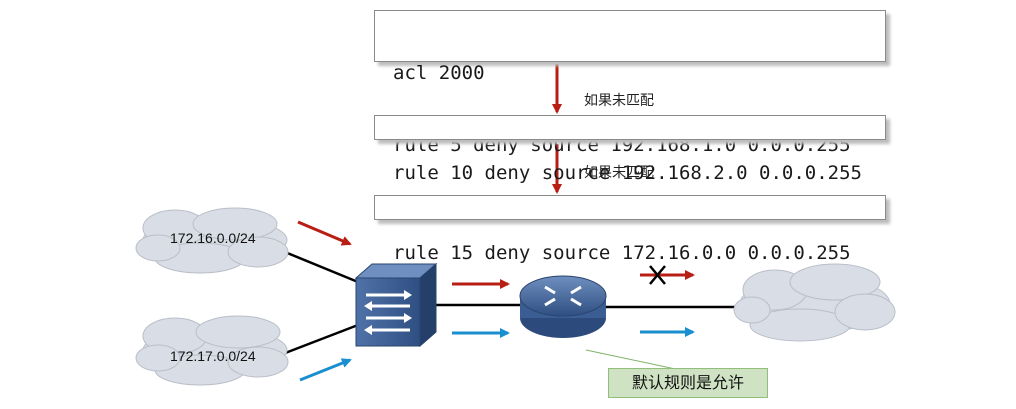  I want to click on acl-rule-15: rule 15 deny source 172.16.0.0 0.0.0.255, so click(622, 253).